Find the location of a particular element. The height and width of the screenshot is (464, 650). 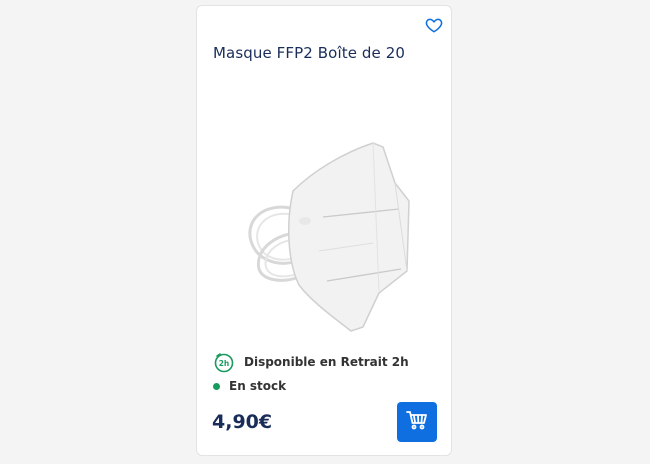

stock-status: En stock is located at coordinates (249, 386).